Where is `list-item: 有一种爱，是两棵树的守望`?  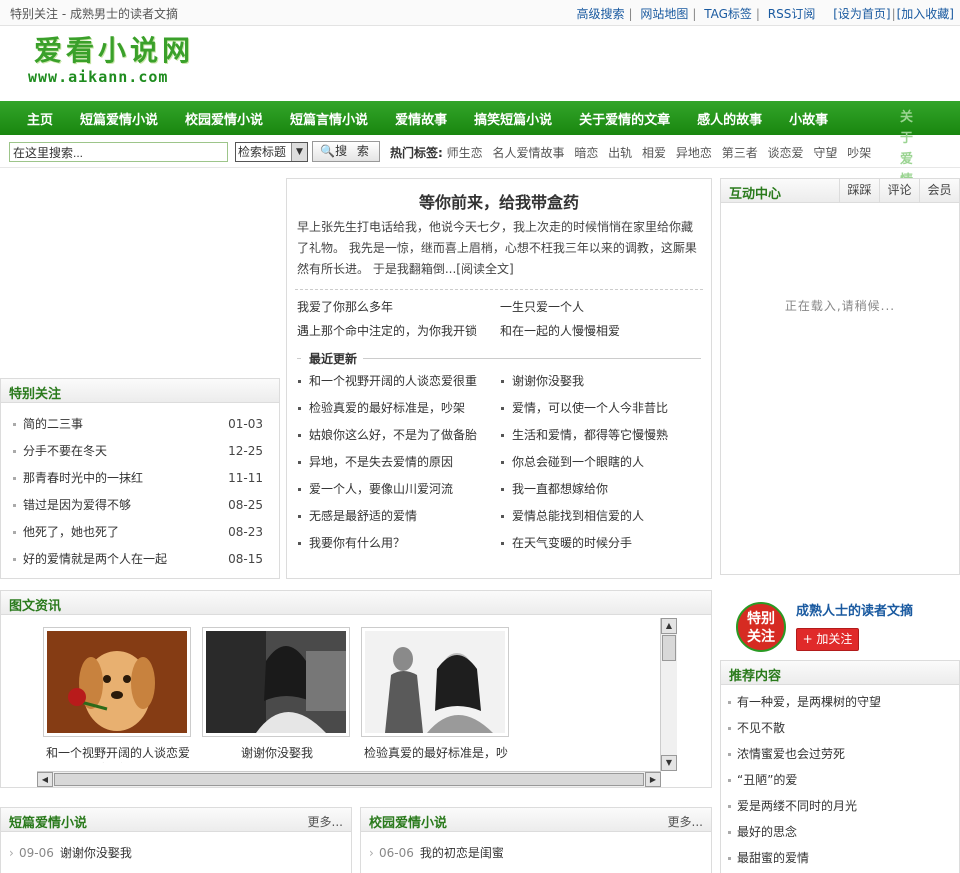 list-item: 有一种爱，是两棵树的守望 is located at coordinates (843, 702).